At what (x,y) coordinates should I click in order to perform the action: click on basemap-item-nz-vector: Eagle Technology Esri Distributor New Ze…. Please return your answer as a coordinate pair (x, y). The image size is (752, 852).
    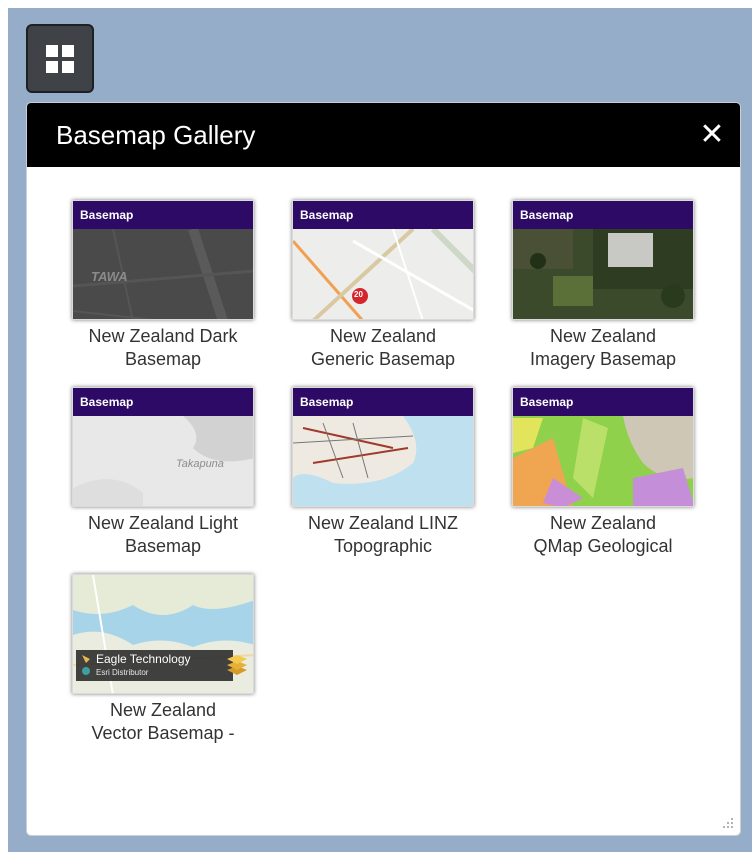
    Looking at the image, I should click on (163, 661).